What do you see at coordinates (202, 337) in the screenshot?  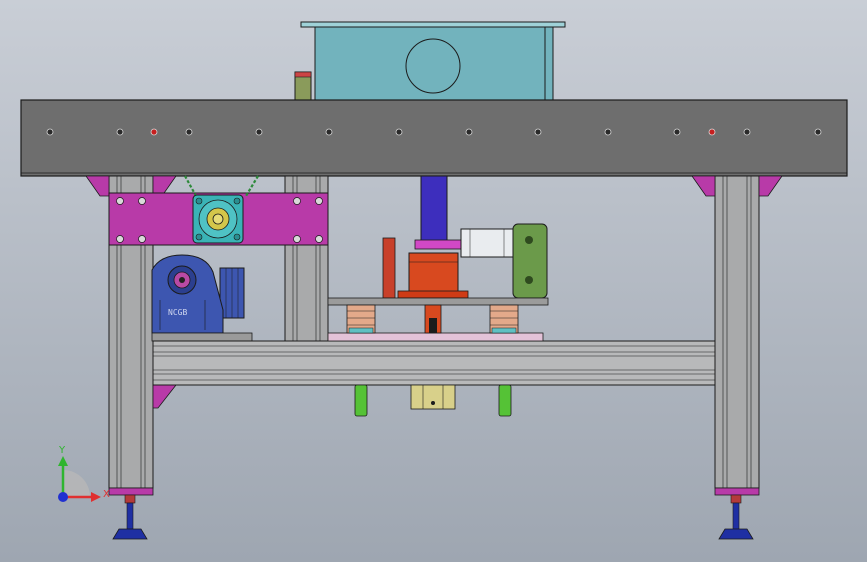 I see `gearmotor-base` at bounding box center [202, 337].